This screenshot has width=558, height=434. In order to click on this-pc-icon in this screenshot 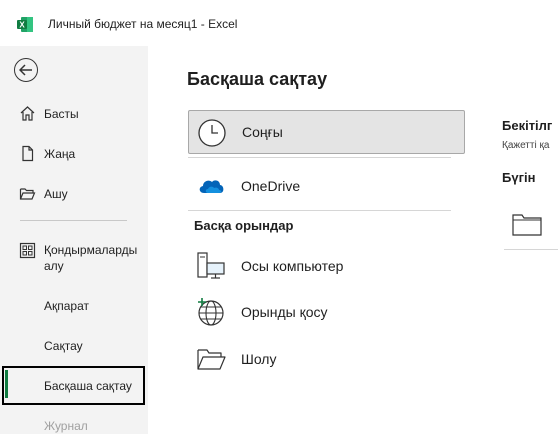, I will do `click(211, 265)`.